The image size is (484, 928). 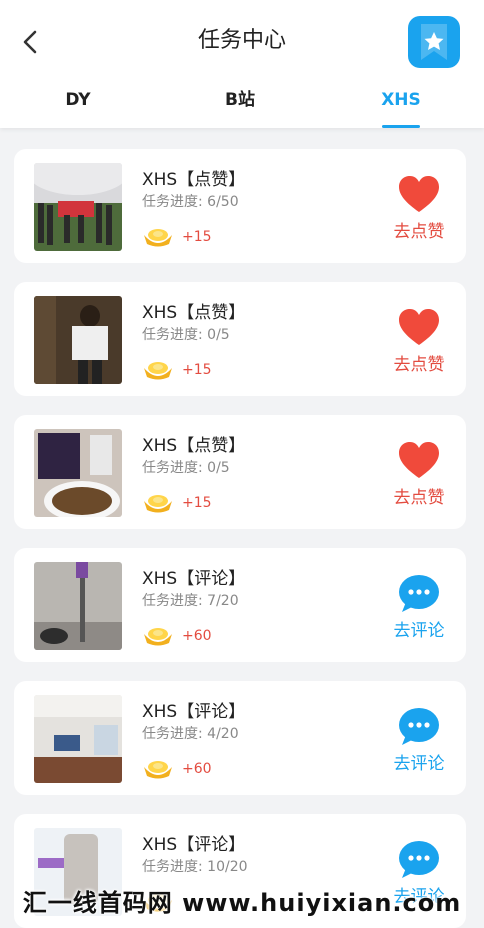 I want to click on tab-dy: DY, so click(x=78, y=106).